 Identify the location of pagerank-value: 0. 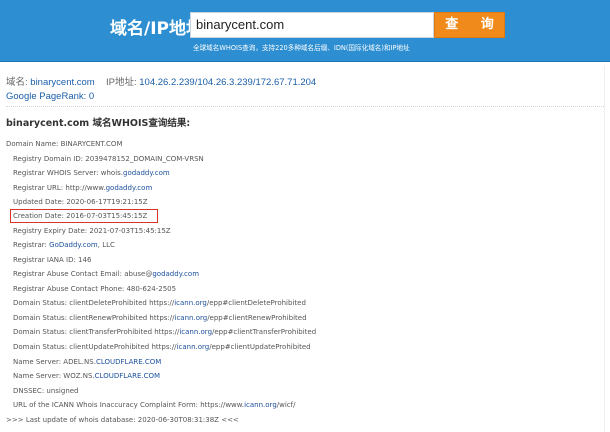
(91, 96).